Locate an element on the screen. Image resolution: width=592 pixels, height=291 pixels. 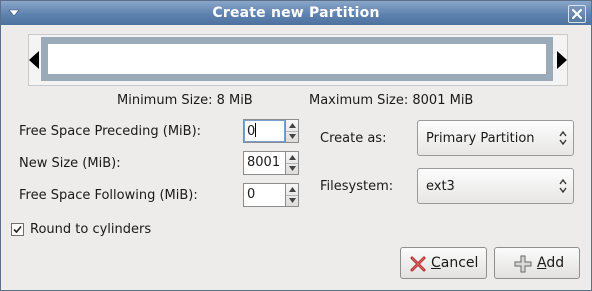
new-size-input: 8001 is located at coordinates (264, 163).